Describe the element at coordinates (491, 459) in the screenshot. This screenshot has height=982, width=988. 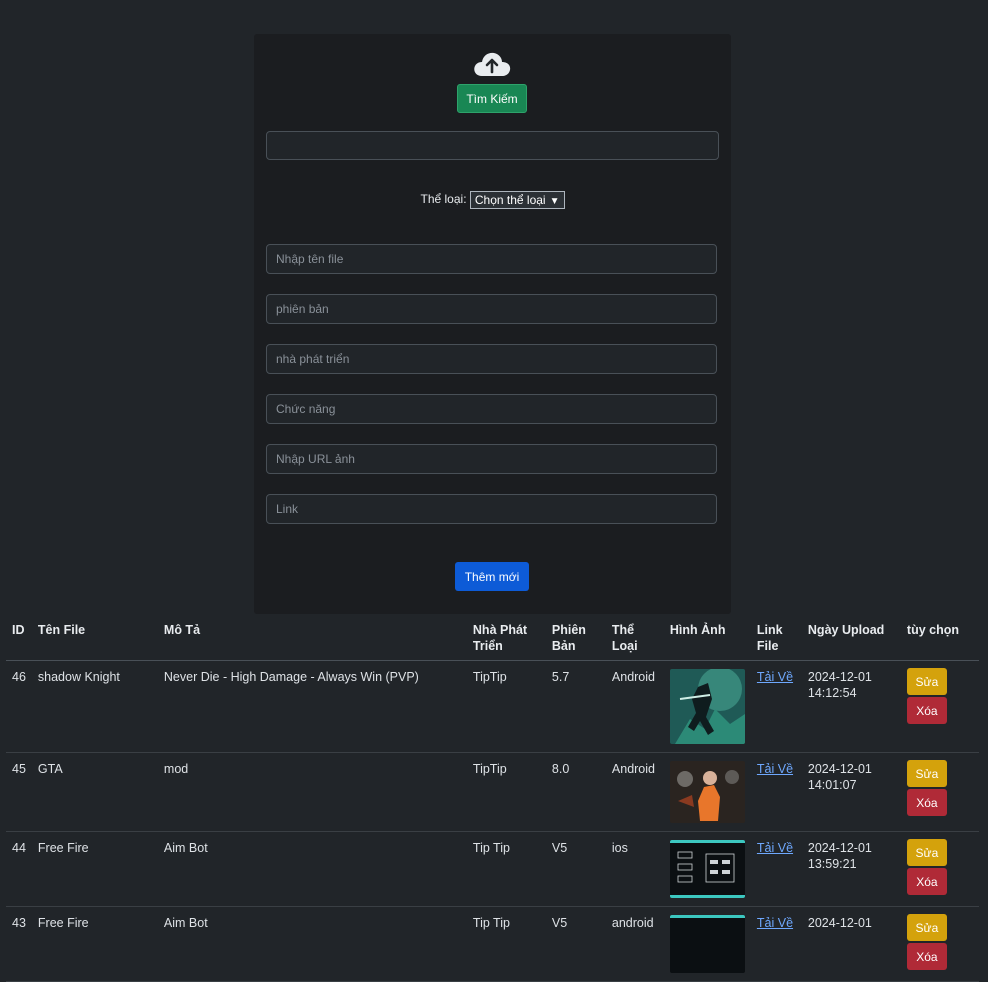
I see `image-url-input` at that location.